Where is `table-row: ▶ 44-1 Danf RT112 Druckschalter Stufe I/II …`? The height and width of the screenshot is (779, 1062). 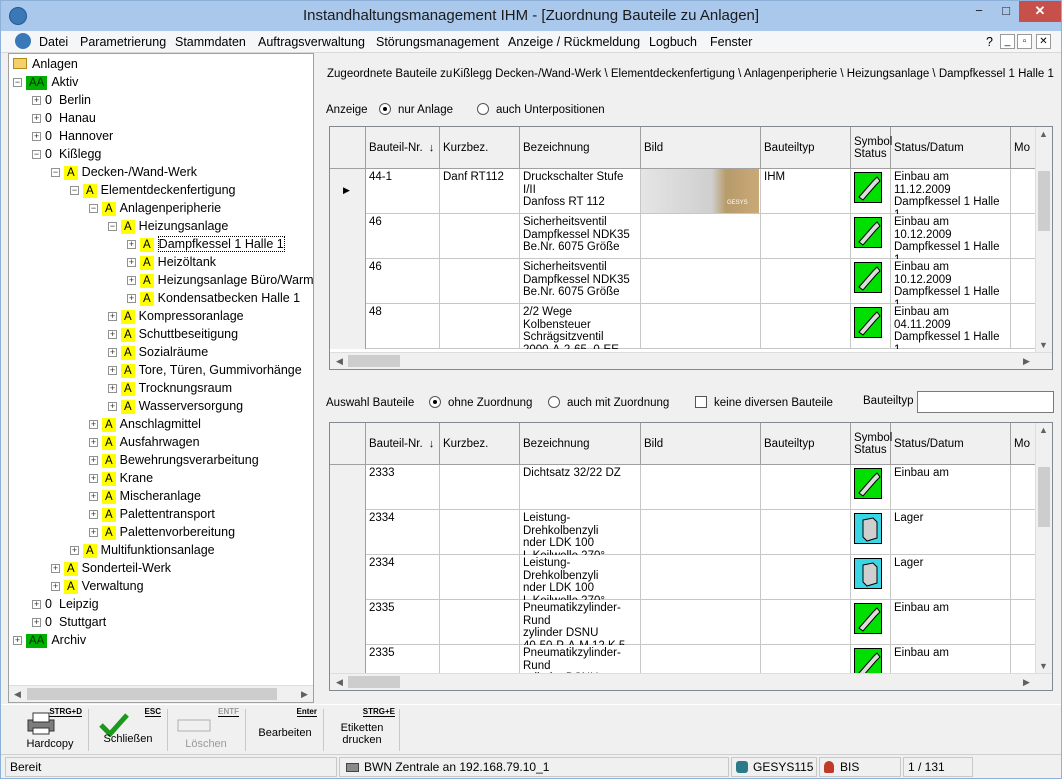 table-row: ▶ 44-1 Danf RT112 Druckschalter Stufe I/II … is located at coordinates (685, 191).